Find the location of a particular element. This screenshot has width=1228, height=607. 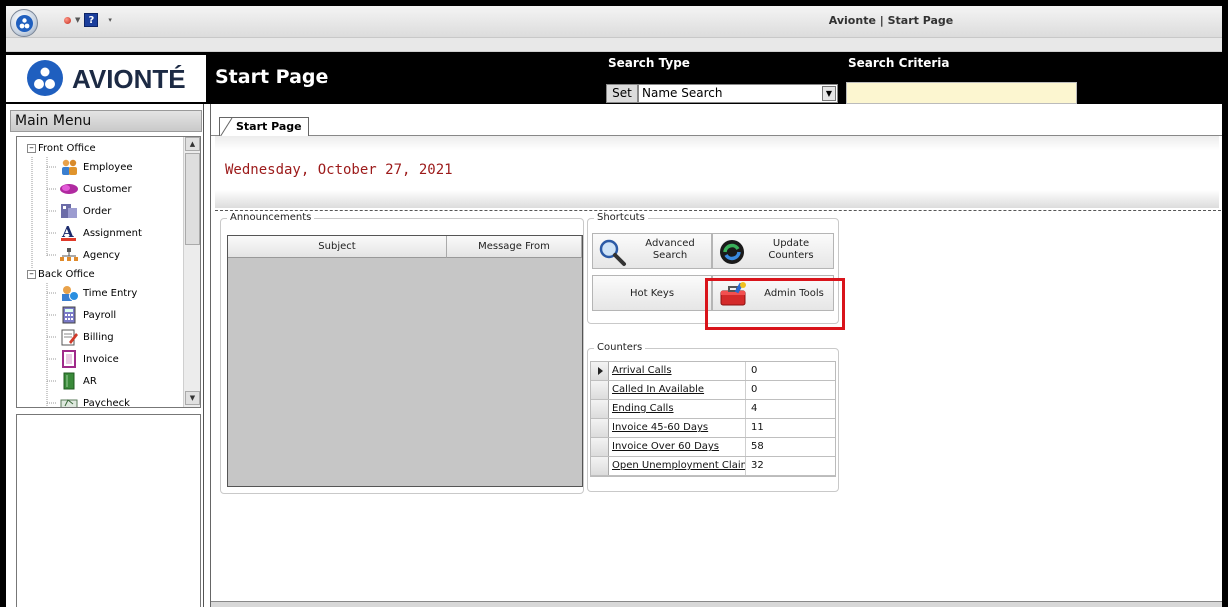

sidebar-item-customer: Customer is located at coordinates (95, 189).